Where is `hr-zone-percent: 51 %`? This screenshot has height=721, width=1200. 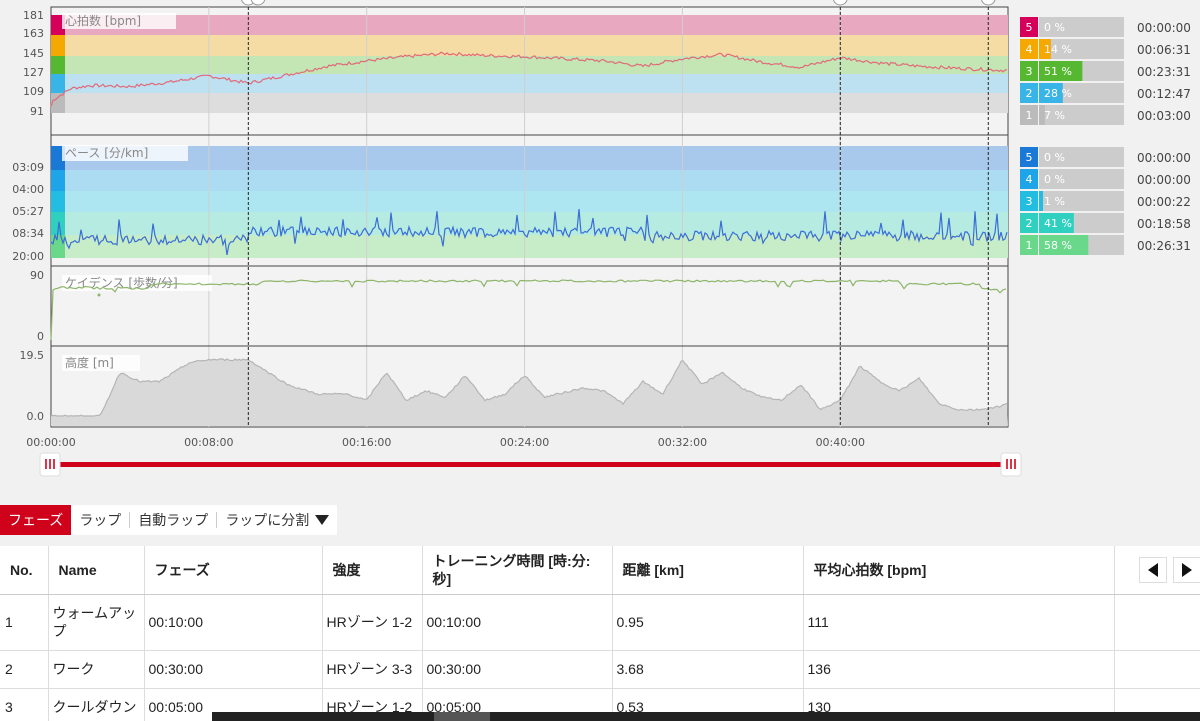
hr-zone-percent: 51 % is located at coordinates (1058, 71).